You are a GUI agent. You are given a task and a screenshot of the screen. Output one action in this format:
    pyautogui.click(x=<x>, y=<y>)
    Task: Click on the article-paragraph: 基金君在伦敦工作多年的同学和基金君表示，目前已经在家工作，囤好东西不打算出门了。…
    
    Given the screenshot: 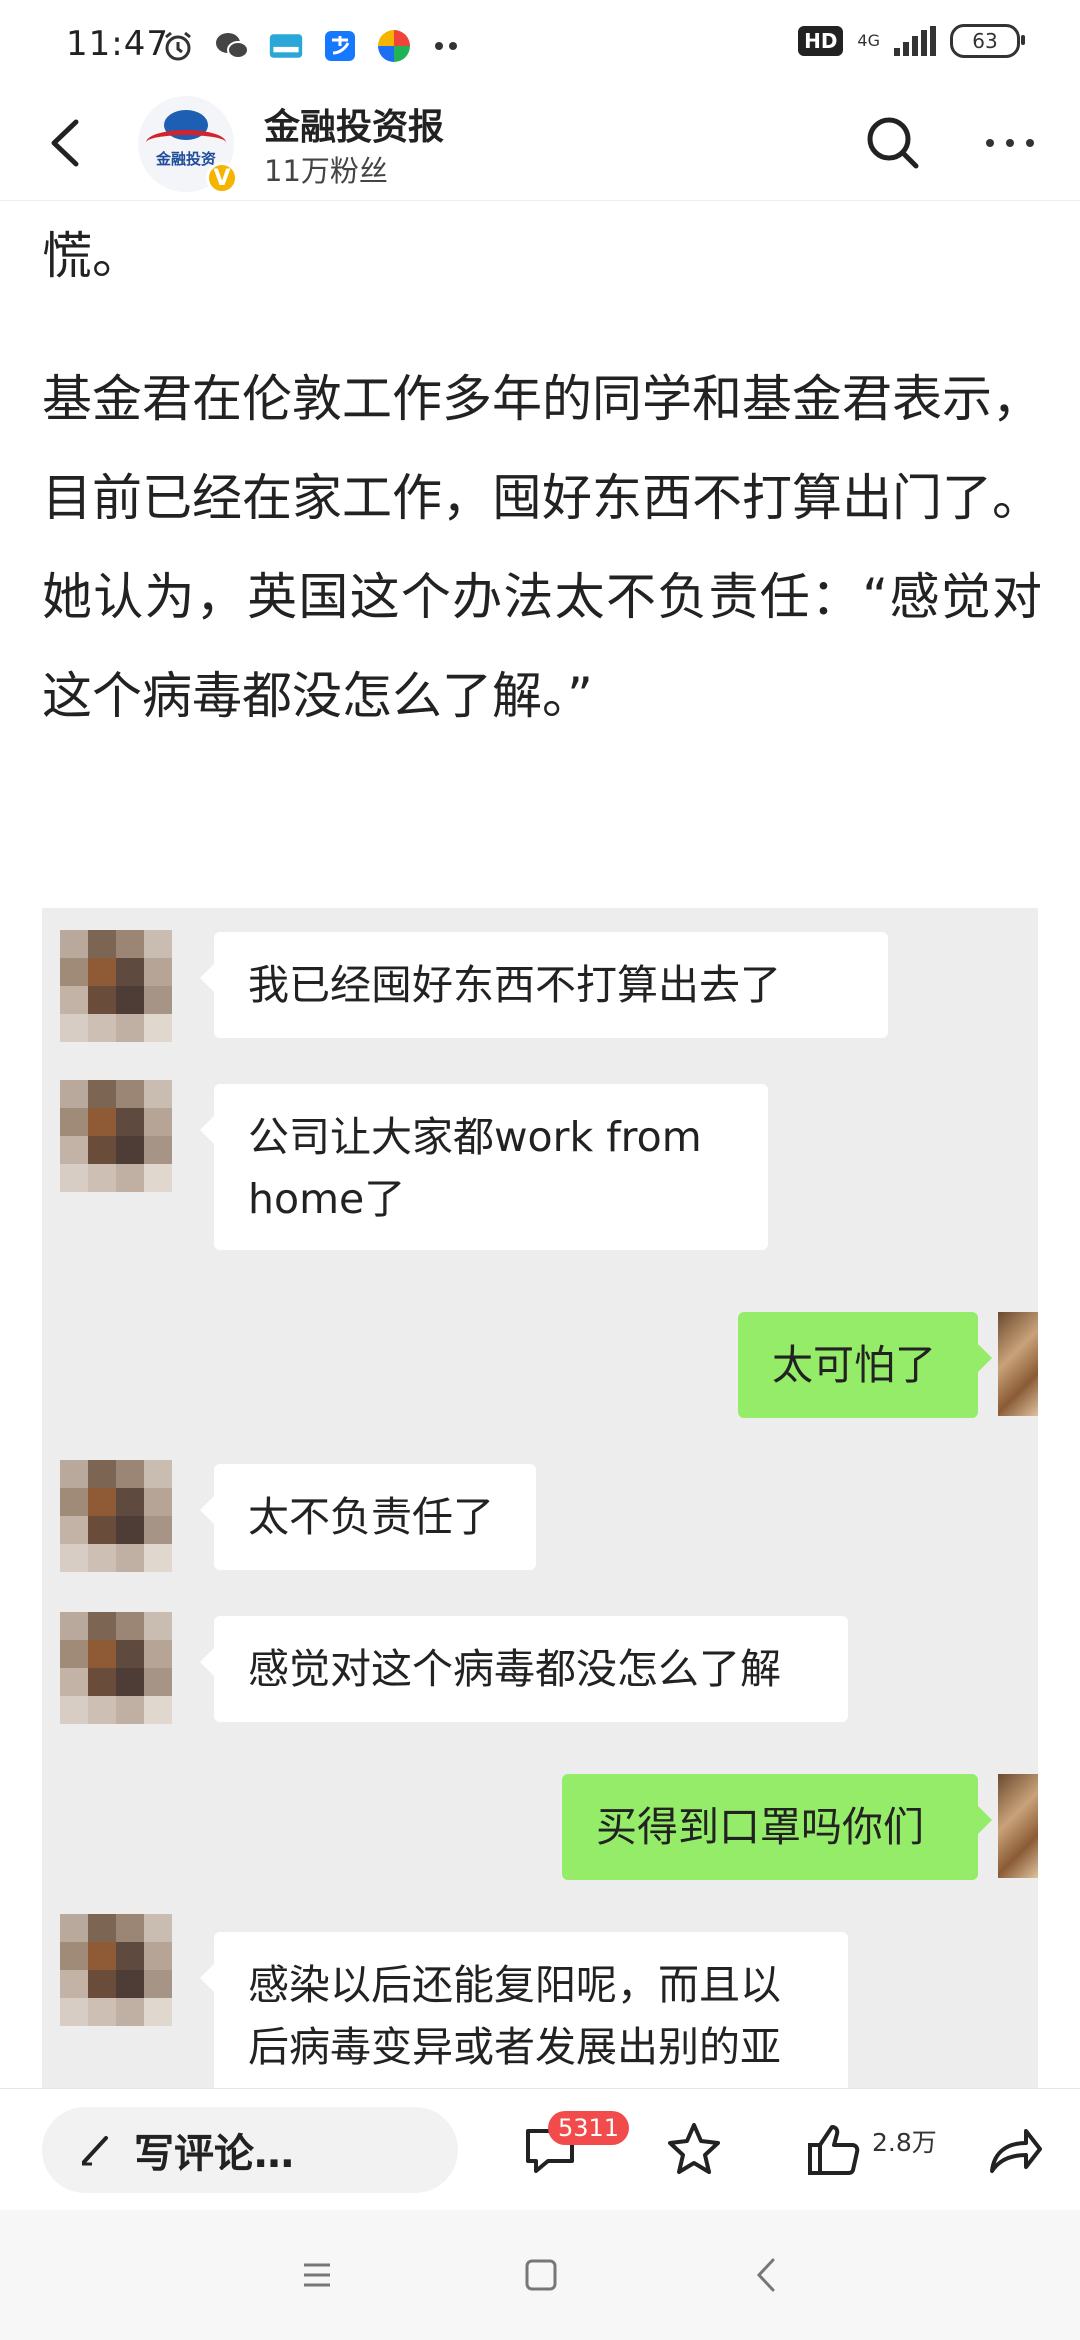 What is the action you would take?
    pyautogui.click(x=542, y=547)
    